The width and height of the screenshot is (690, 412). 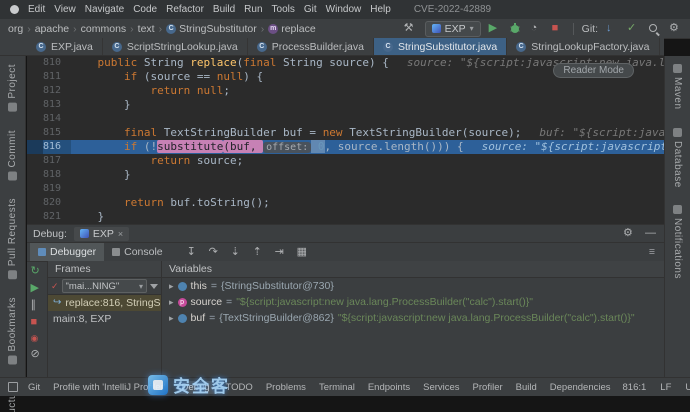 What do you see at coordinates (651, 233) in the screenshot?
I see `hide-icon: —` at bounding box center [651, 233].